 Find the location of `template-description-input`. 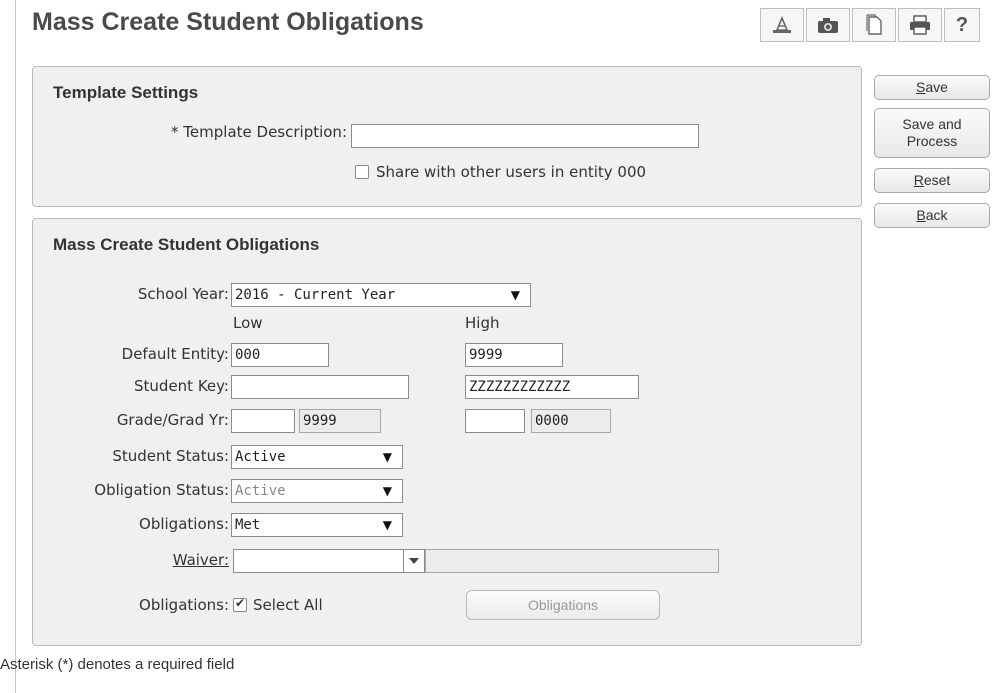

template-description-input is located at coordinates (525, 136).